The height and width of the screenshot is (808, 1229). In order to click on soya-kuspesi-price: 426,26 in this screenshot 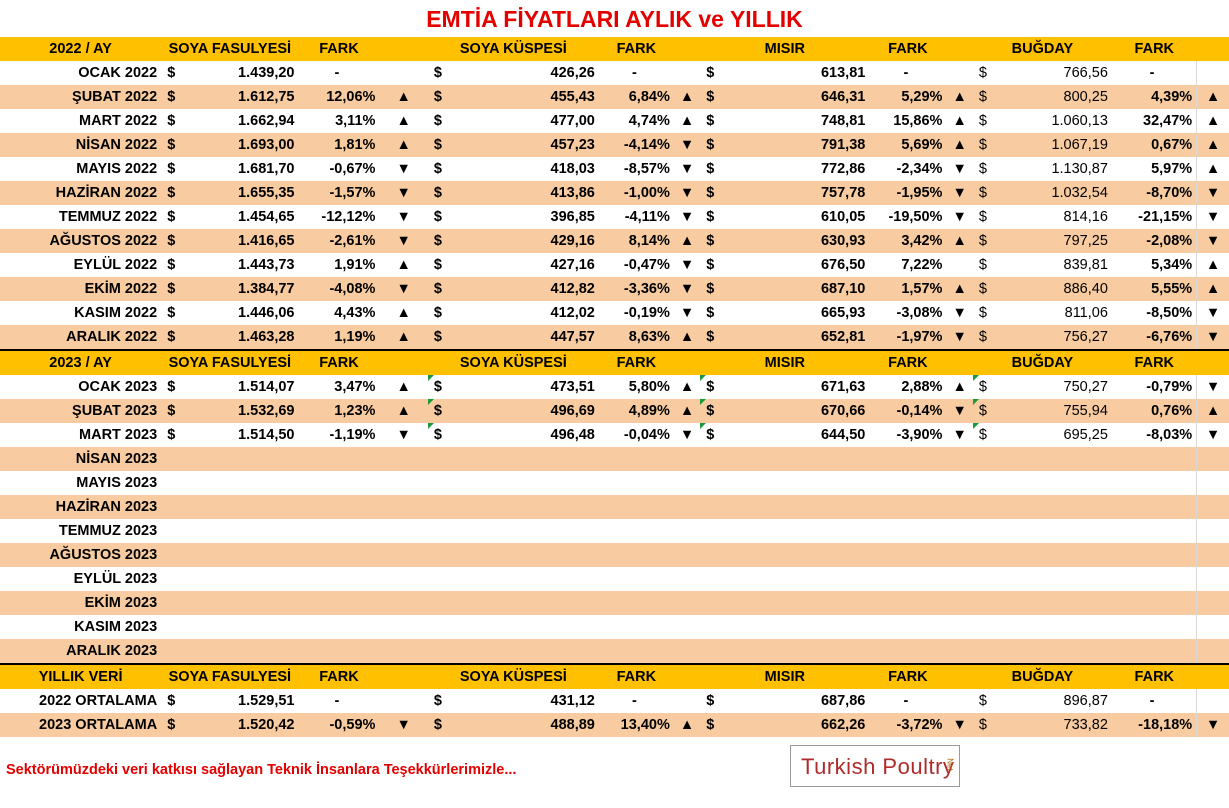, I will do `click(522, 73)`.